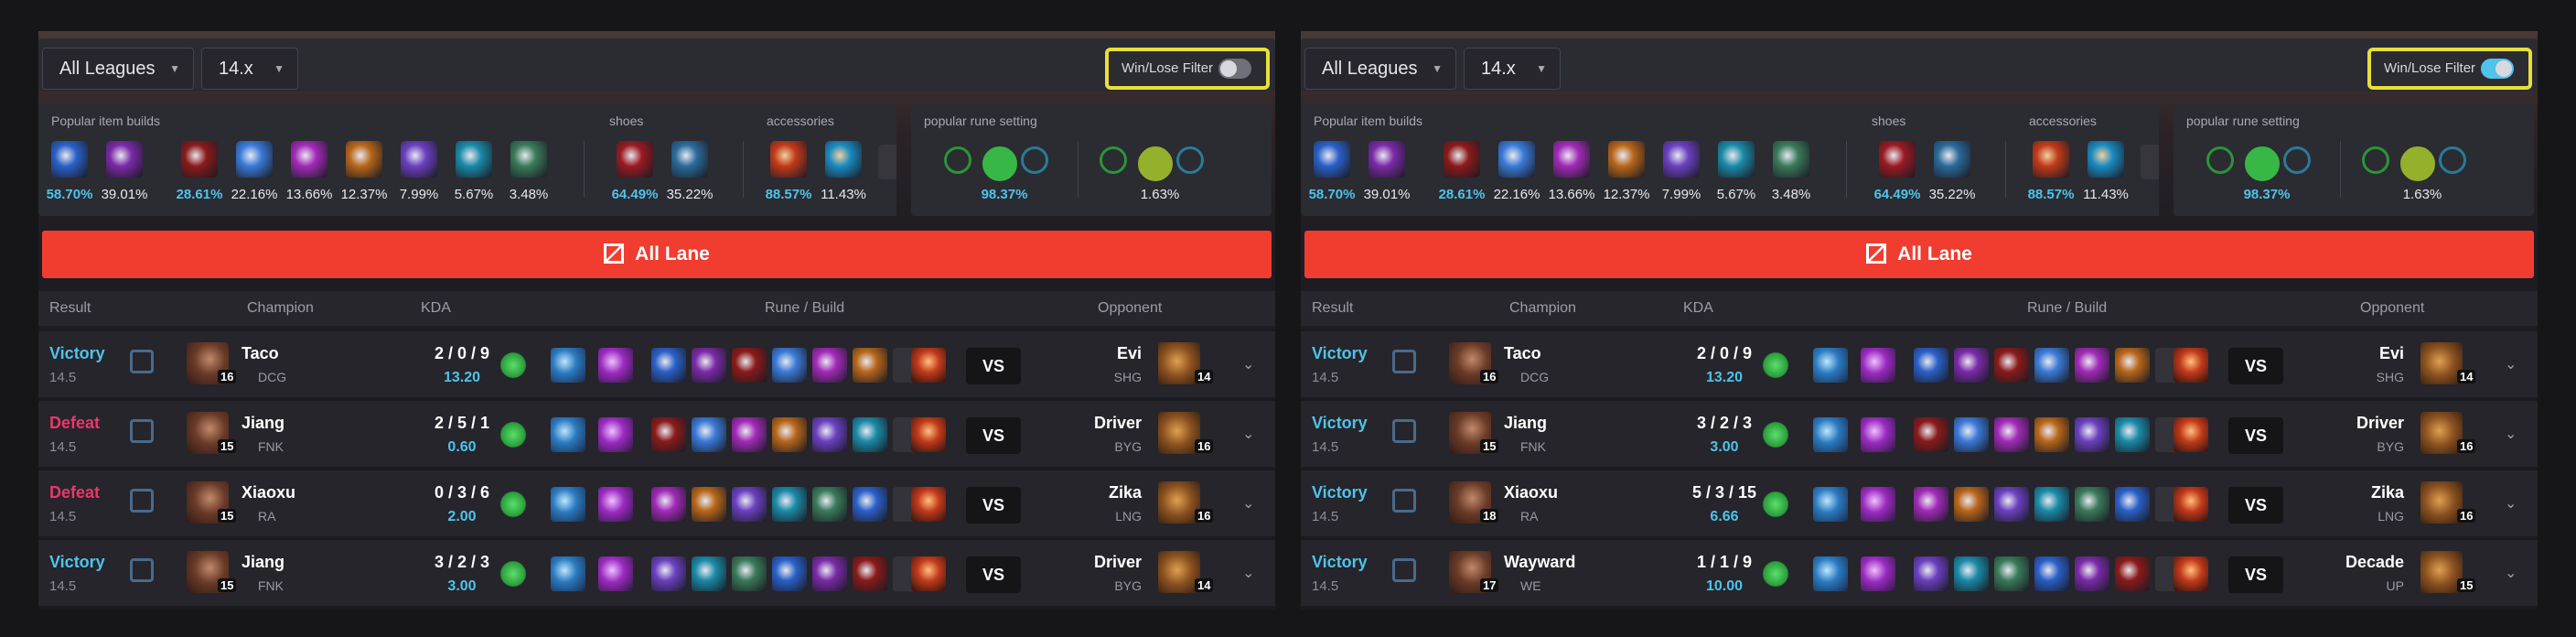 The image size is (2576, 637). What do you see at coordinates (1168, 68) in the screenshot?
I see `win-lose-label: Win/Lose Filter` at bounding box center [1168, 68].